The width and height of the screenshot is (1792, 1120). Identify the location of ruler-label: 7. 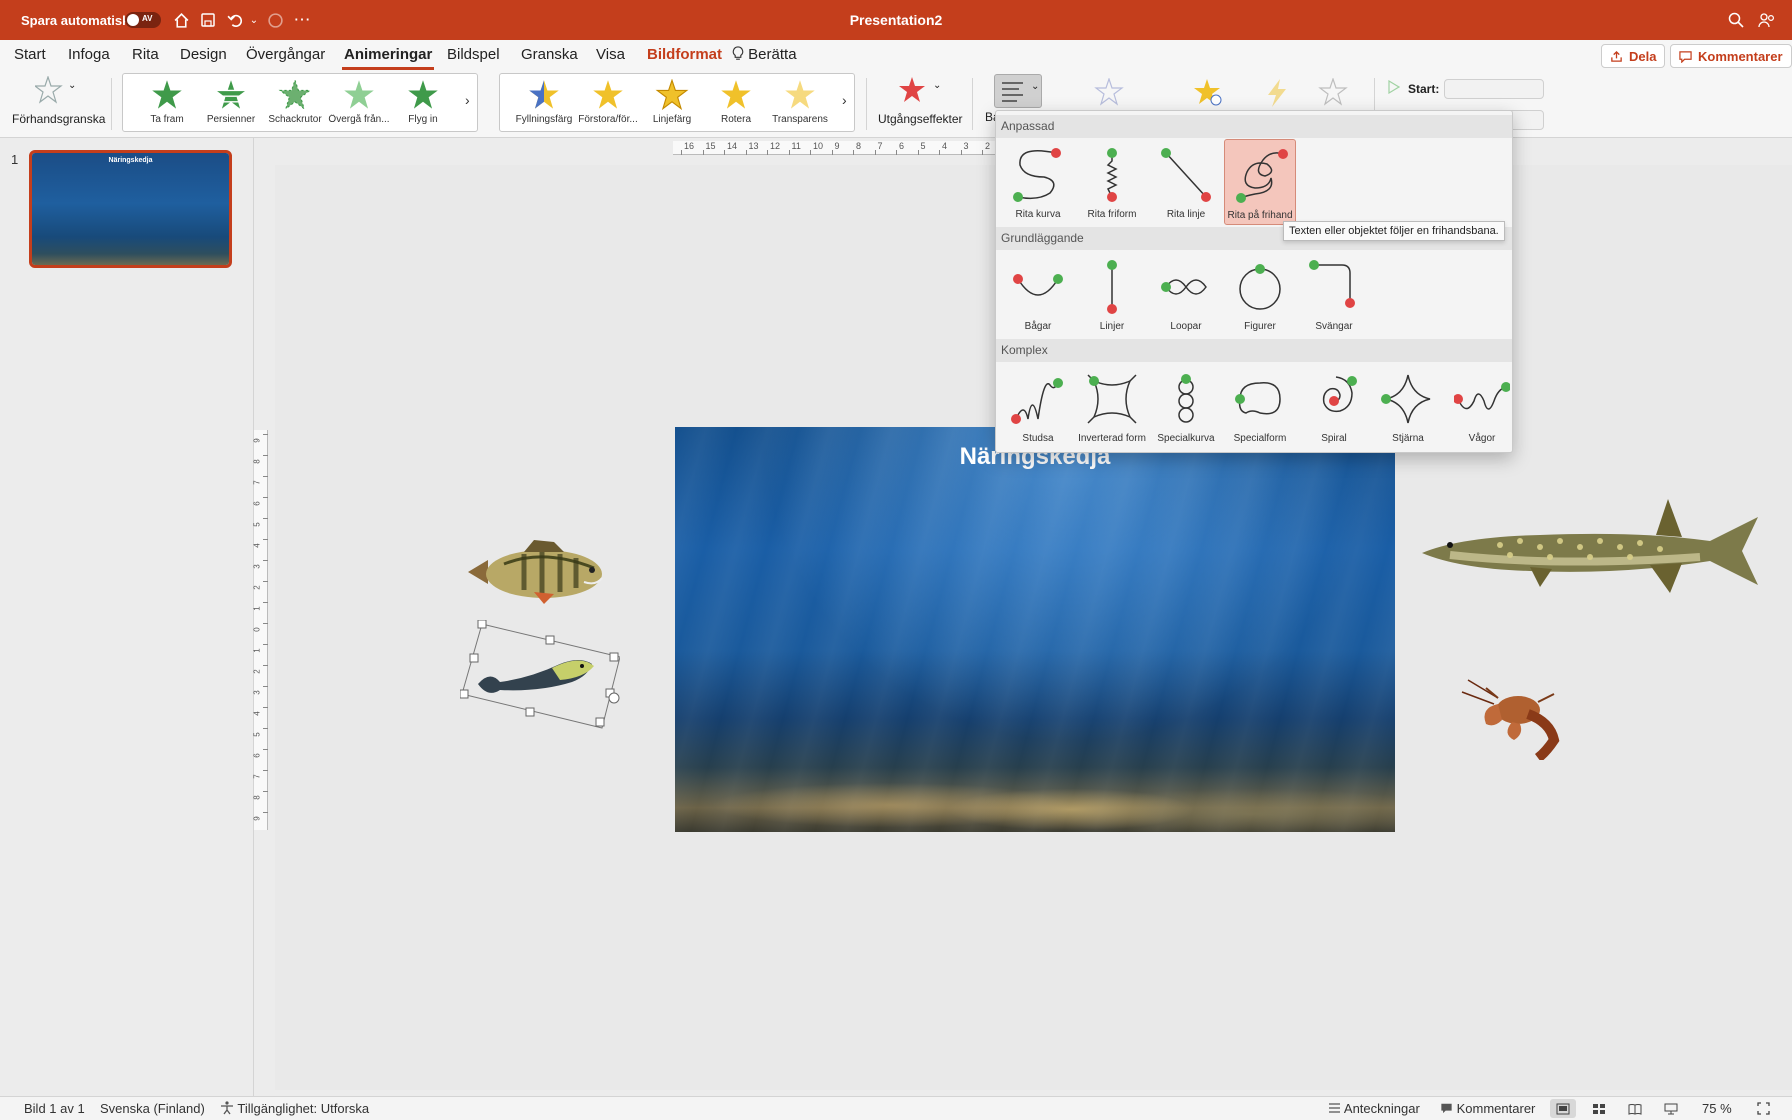
(257, 482).